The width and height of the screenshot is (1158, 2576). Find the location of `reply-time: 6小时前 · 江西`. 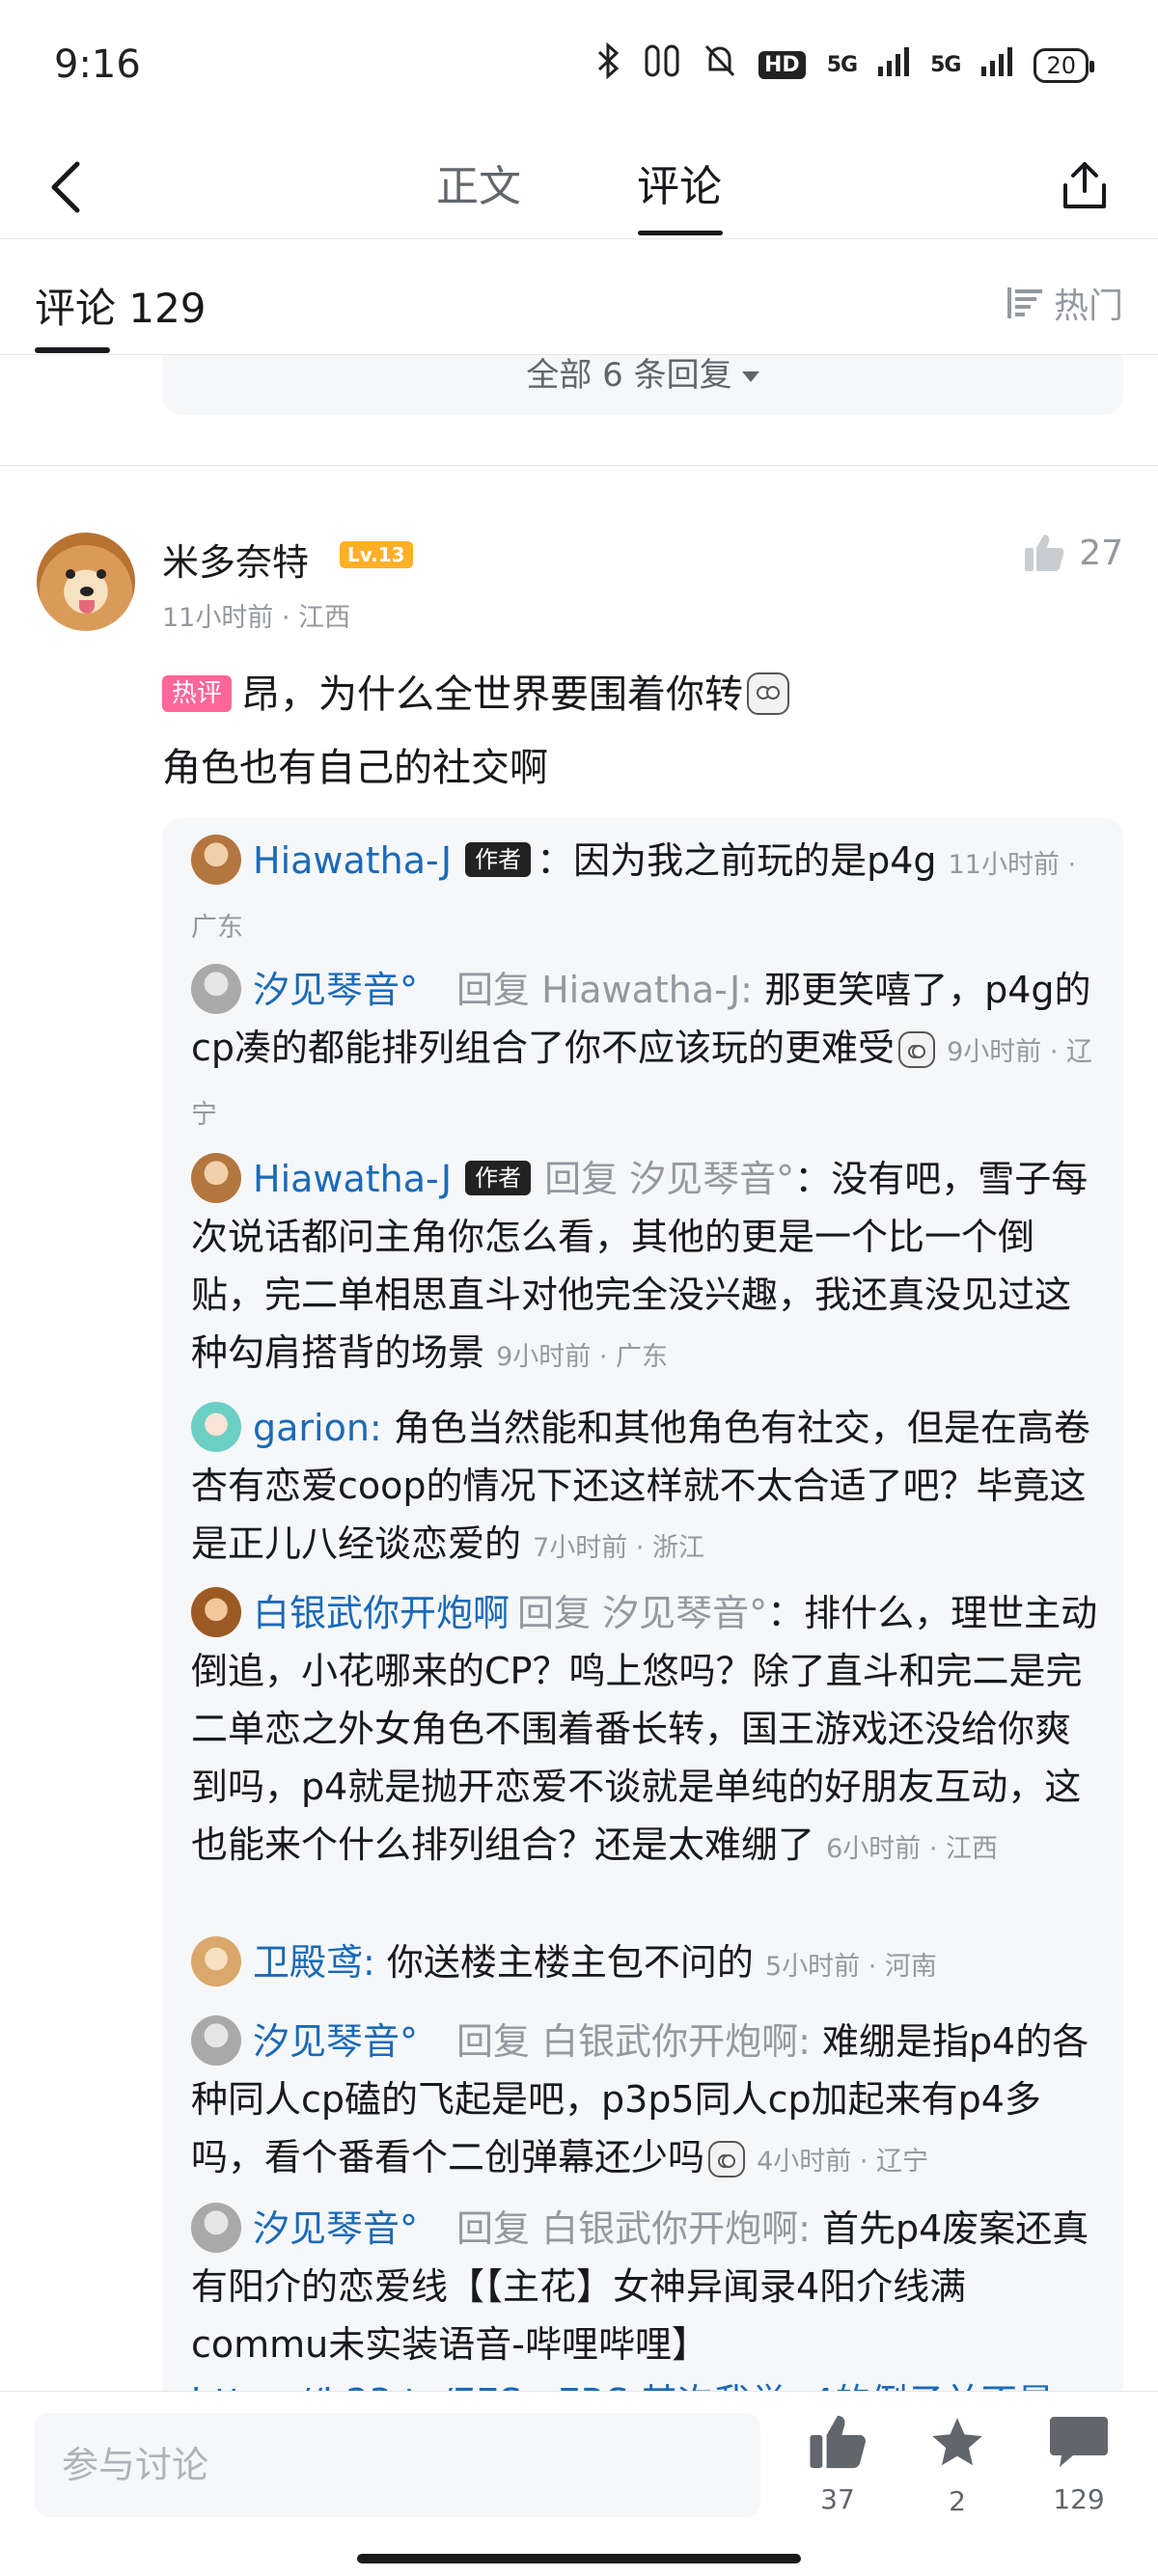

reply-time: 6小时前 · 江西 is located at coordinates (912, 1849).